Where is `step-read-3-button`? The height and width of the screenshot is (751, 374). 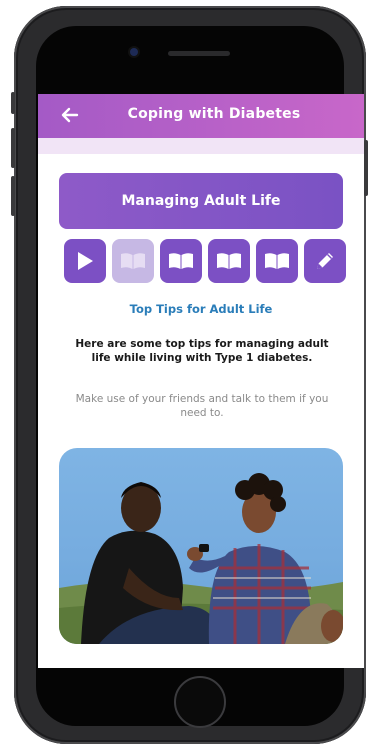 step-read-3-button is located at coordinates (229, 261).